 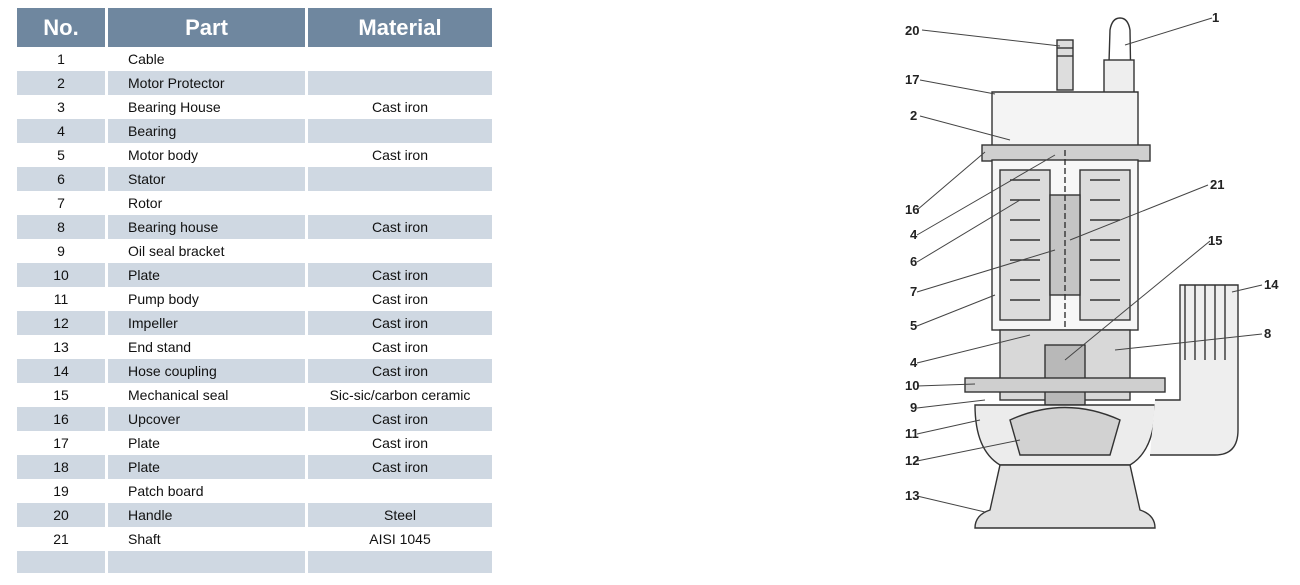 I want to click on callout-label: 5, so click(x=913, y=325).